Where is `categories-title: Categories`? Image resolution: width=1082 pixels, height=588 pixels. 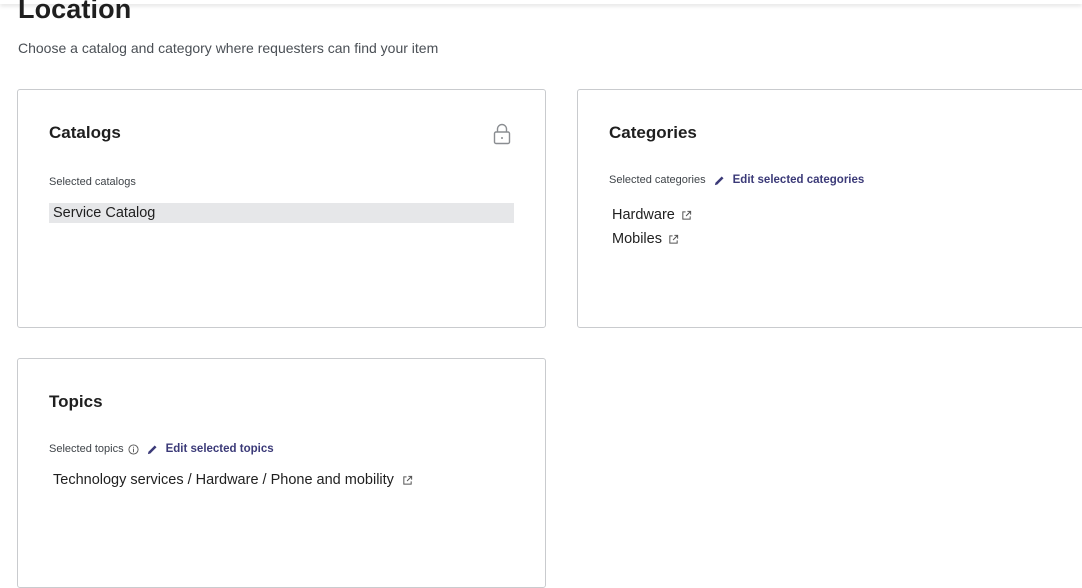
categories-title: Categories is located at coordinates (653, 132).